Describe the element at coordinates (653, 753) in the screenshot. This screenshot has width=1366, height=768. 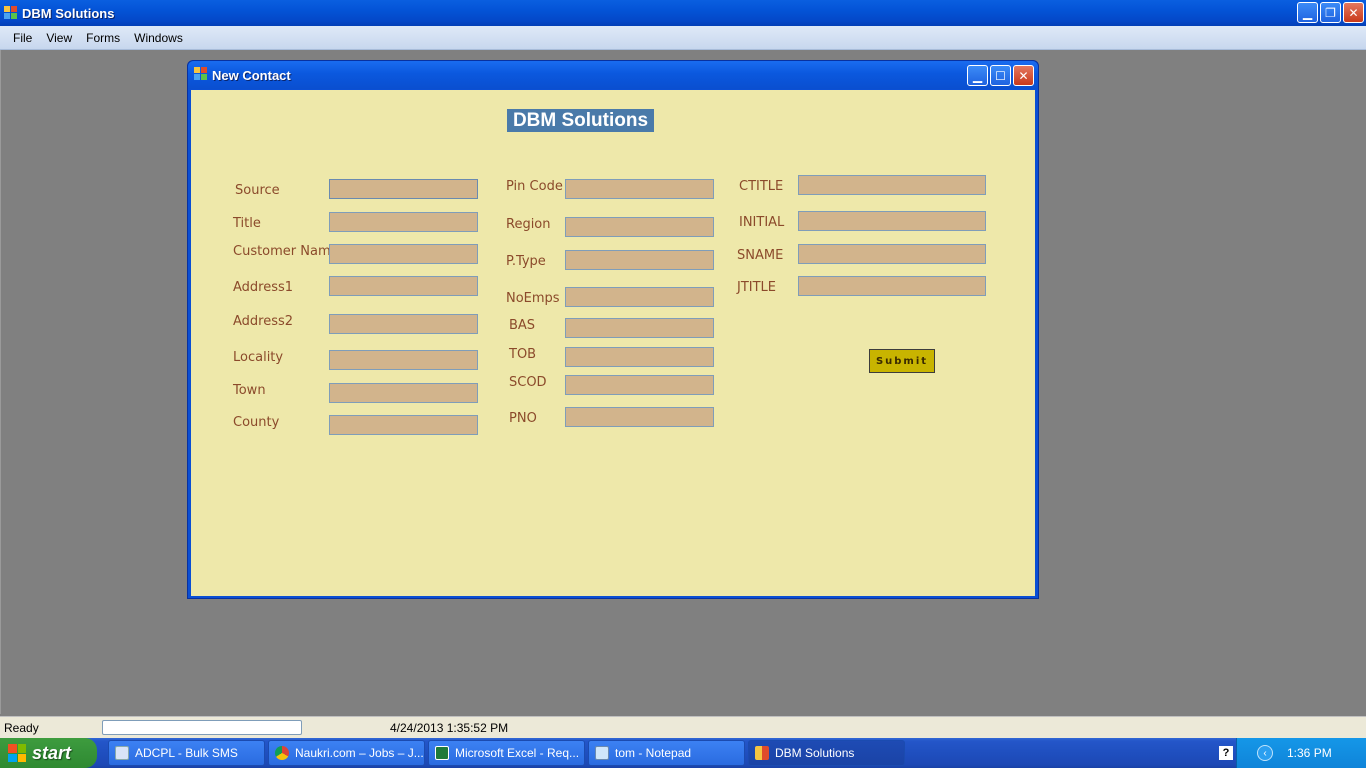
I see `taskbar-item-label: tom - Notepad` at that location.